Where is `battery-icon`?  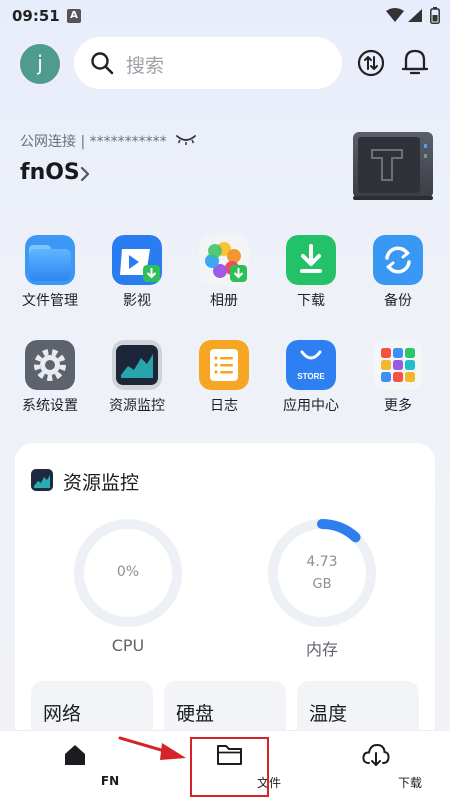 battery-icon is located at coordinates (435, 15).